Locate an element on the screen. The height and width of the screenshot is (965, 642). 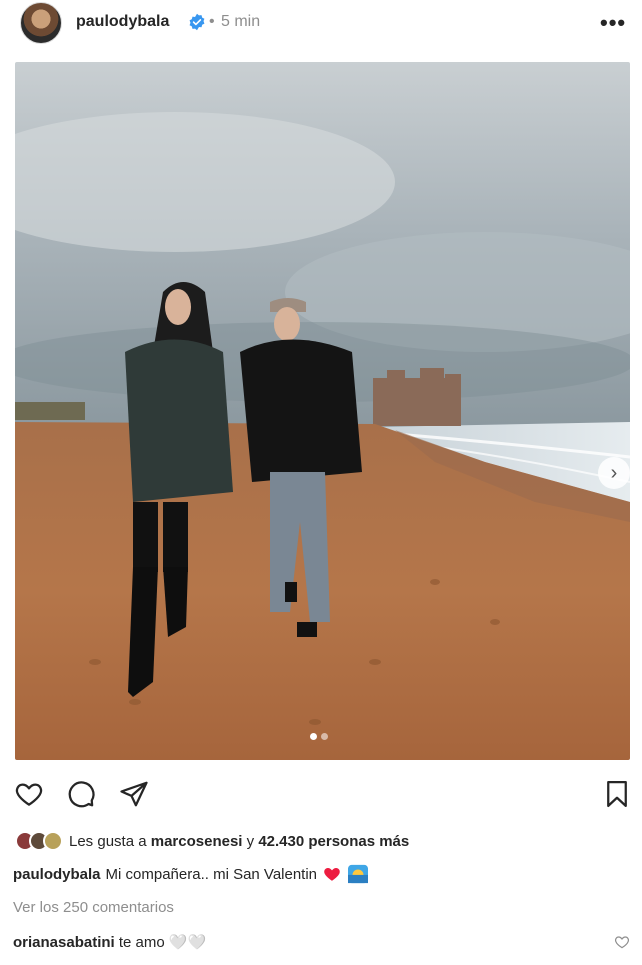
verified-badge-icon is located at coordinates (197, 22).